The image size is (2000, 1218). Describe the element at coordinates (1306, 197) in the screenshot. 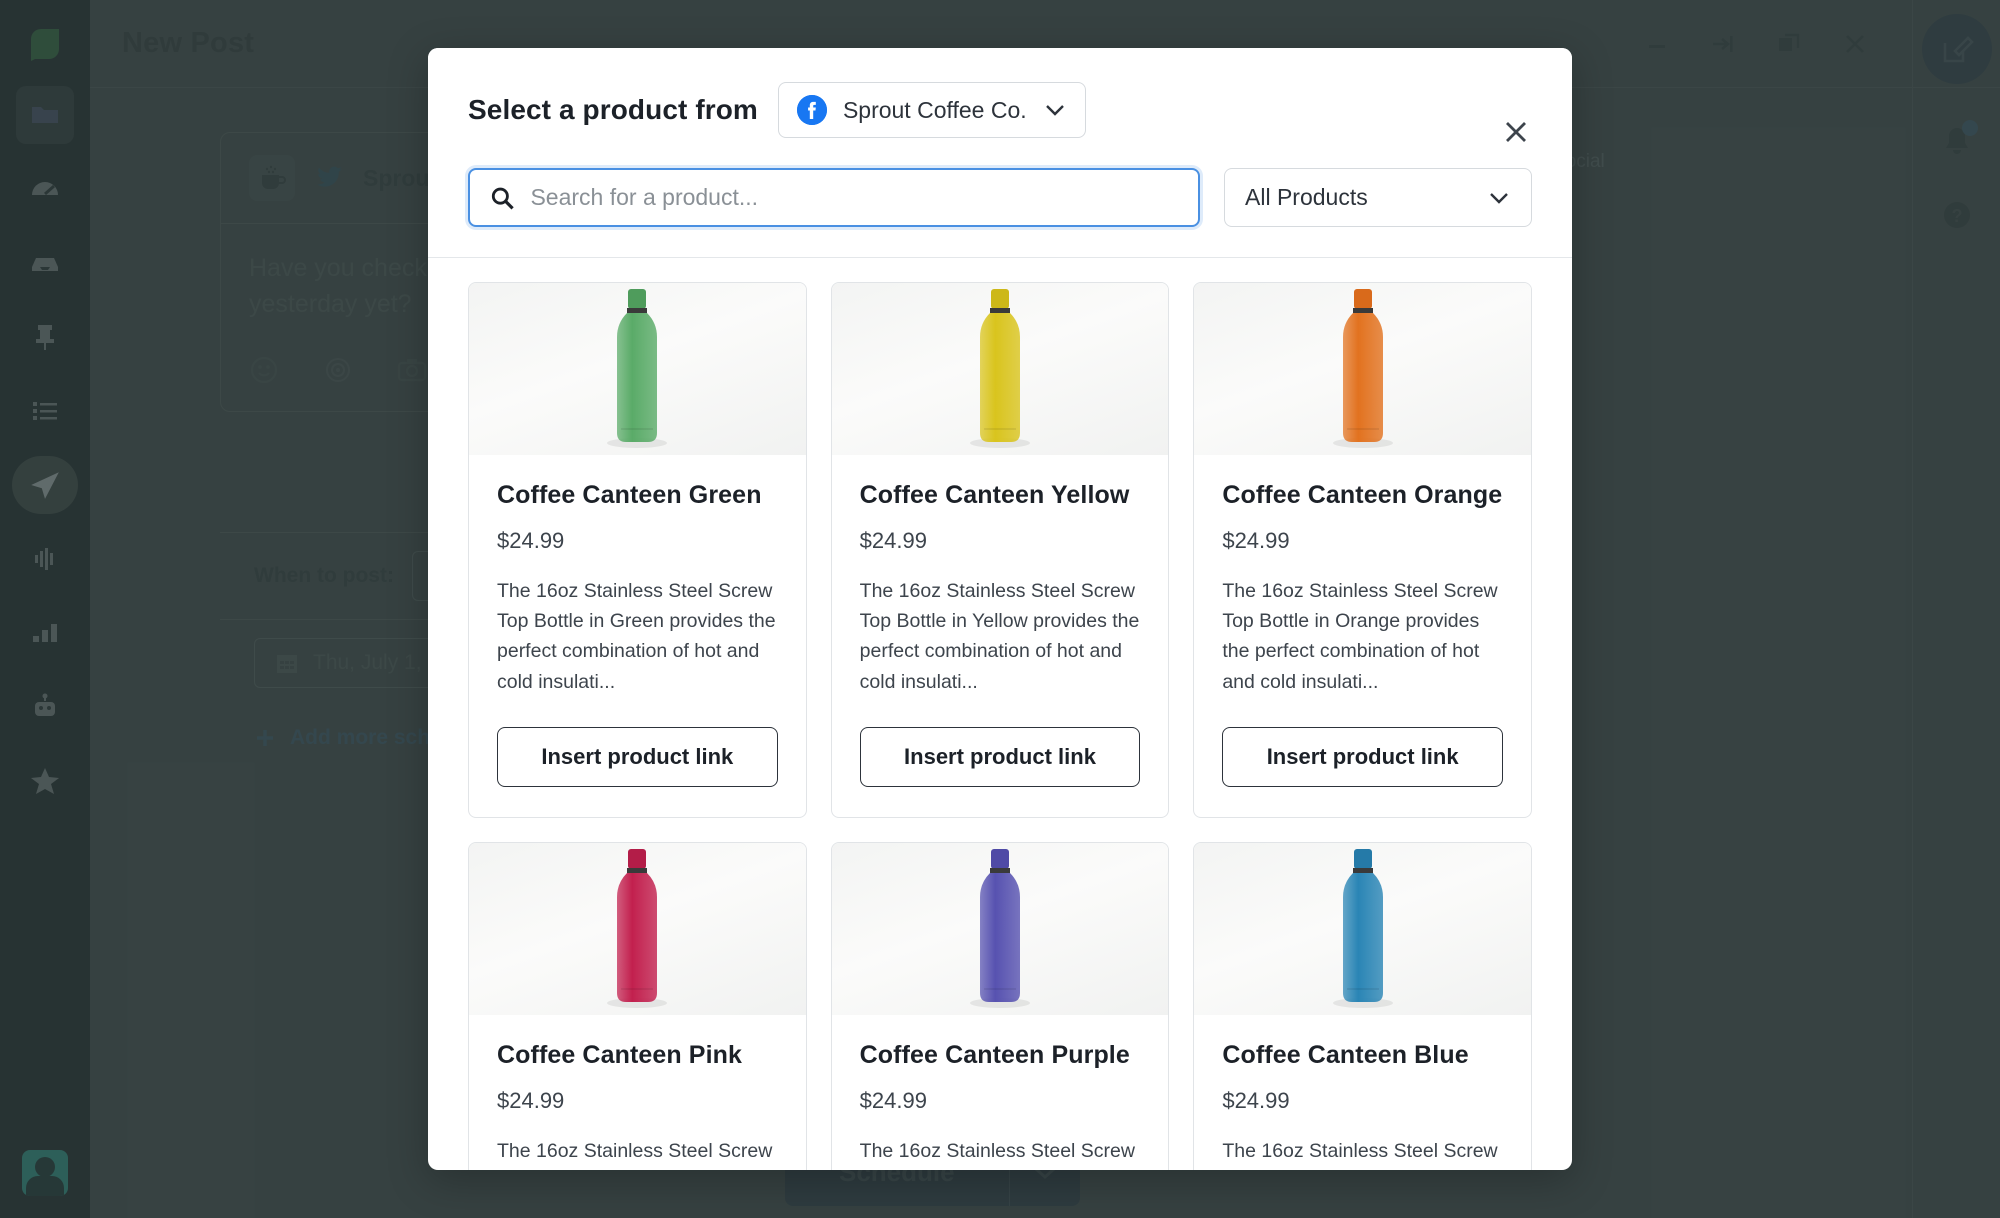

I see `filter-selected-value: All Products` at that location.